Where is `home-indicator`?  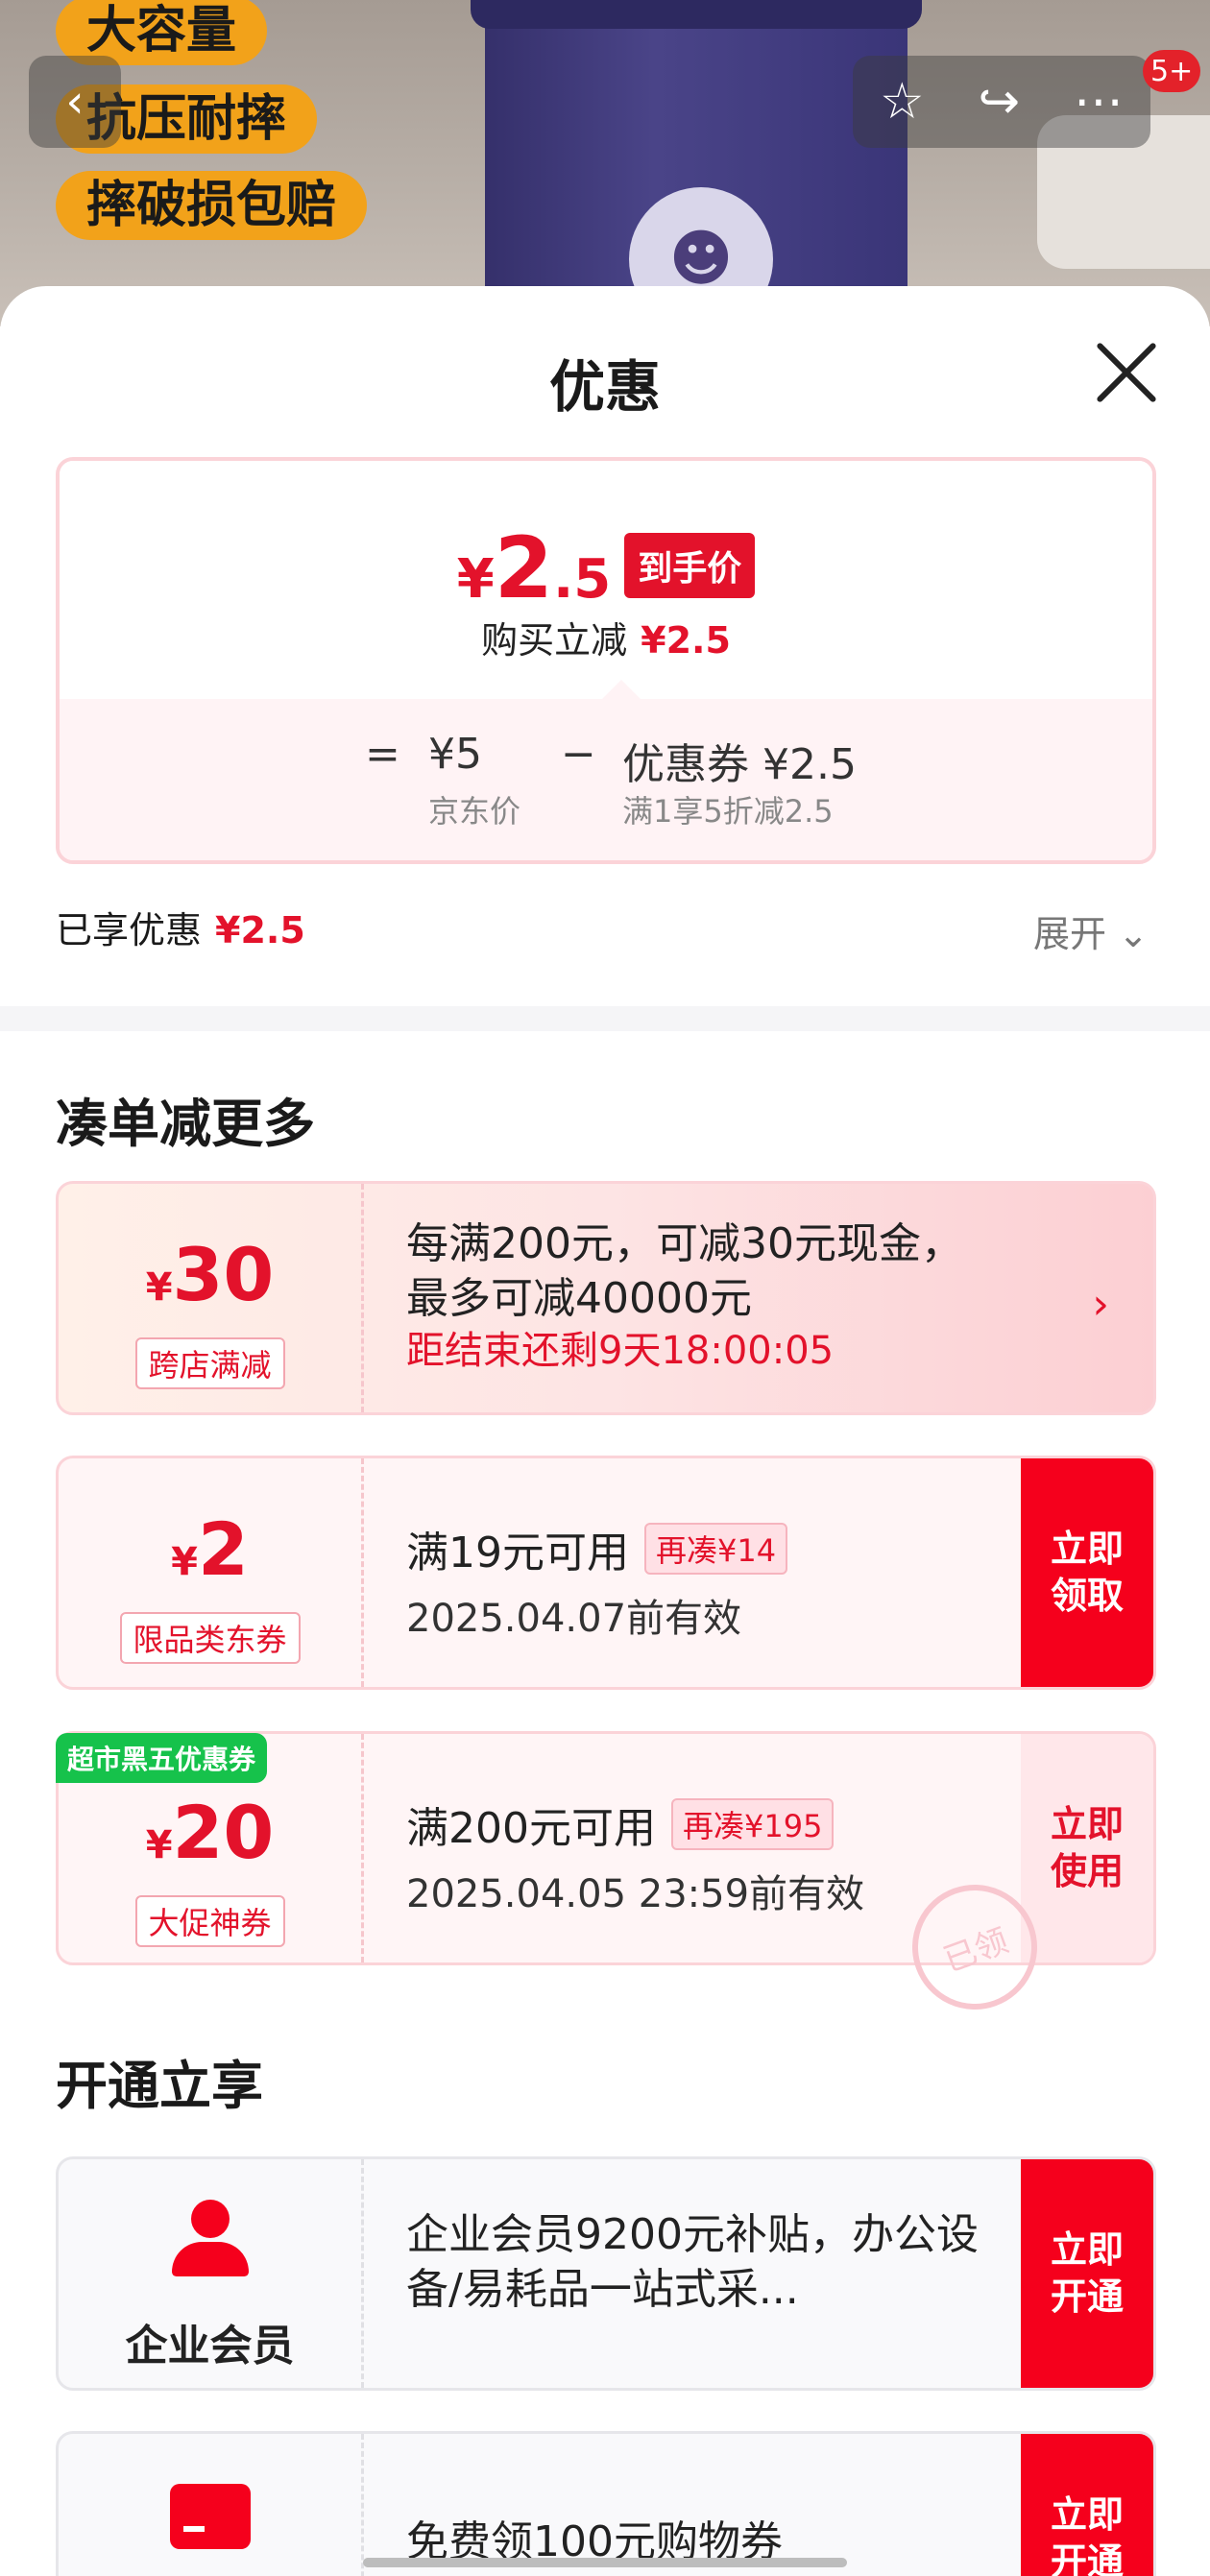 home-indicator is located at coordinates (605, 2562).